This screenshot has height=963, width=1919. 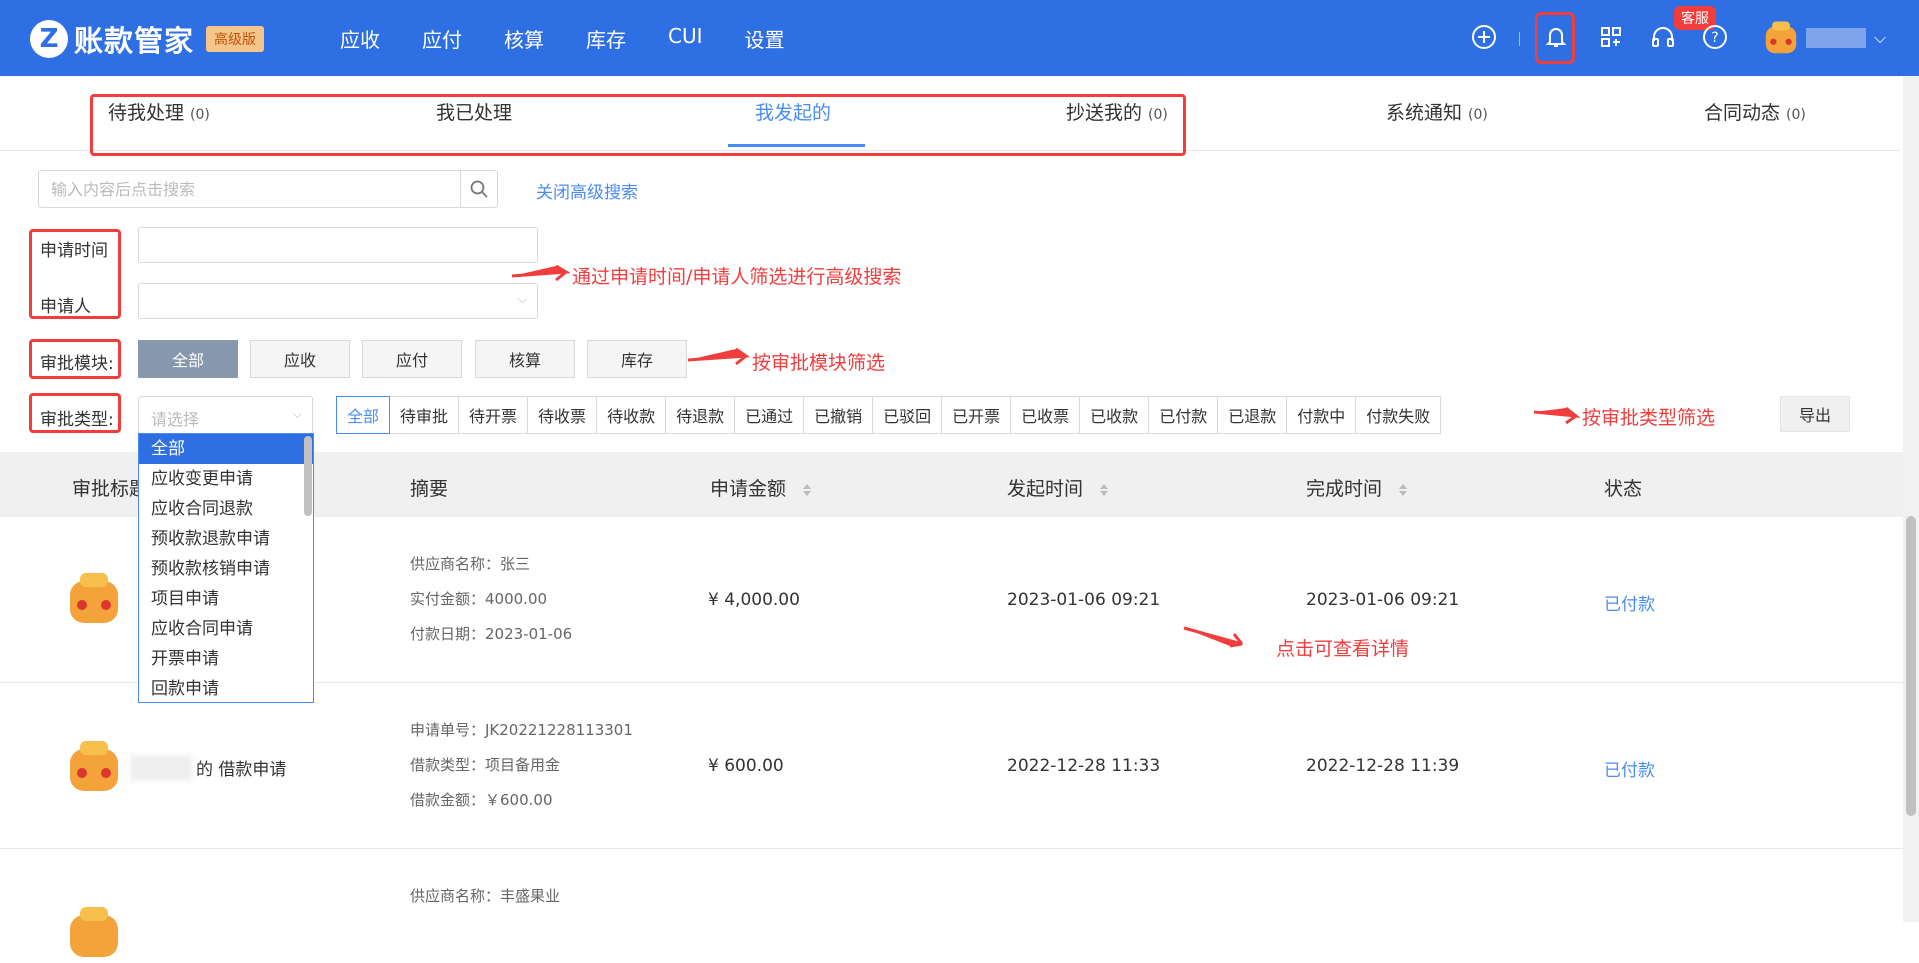 I want to click on summary-line: 供应商名称：张三, so click(x=470, y=564).